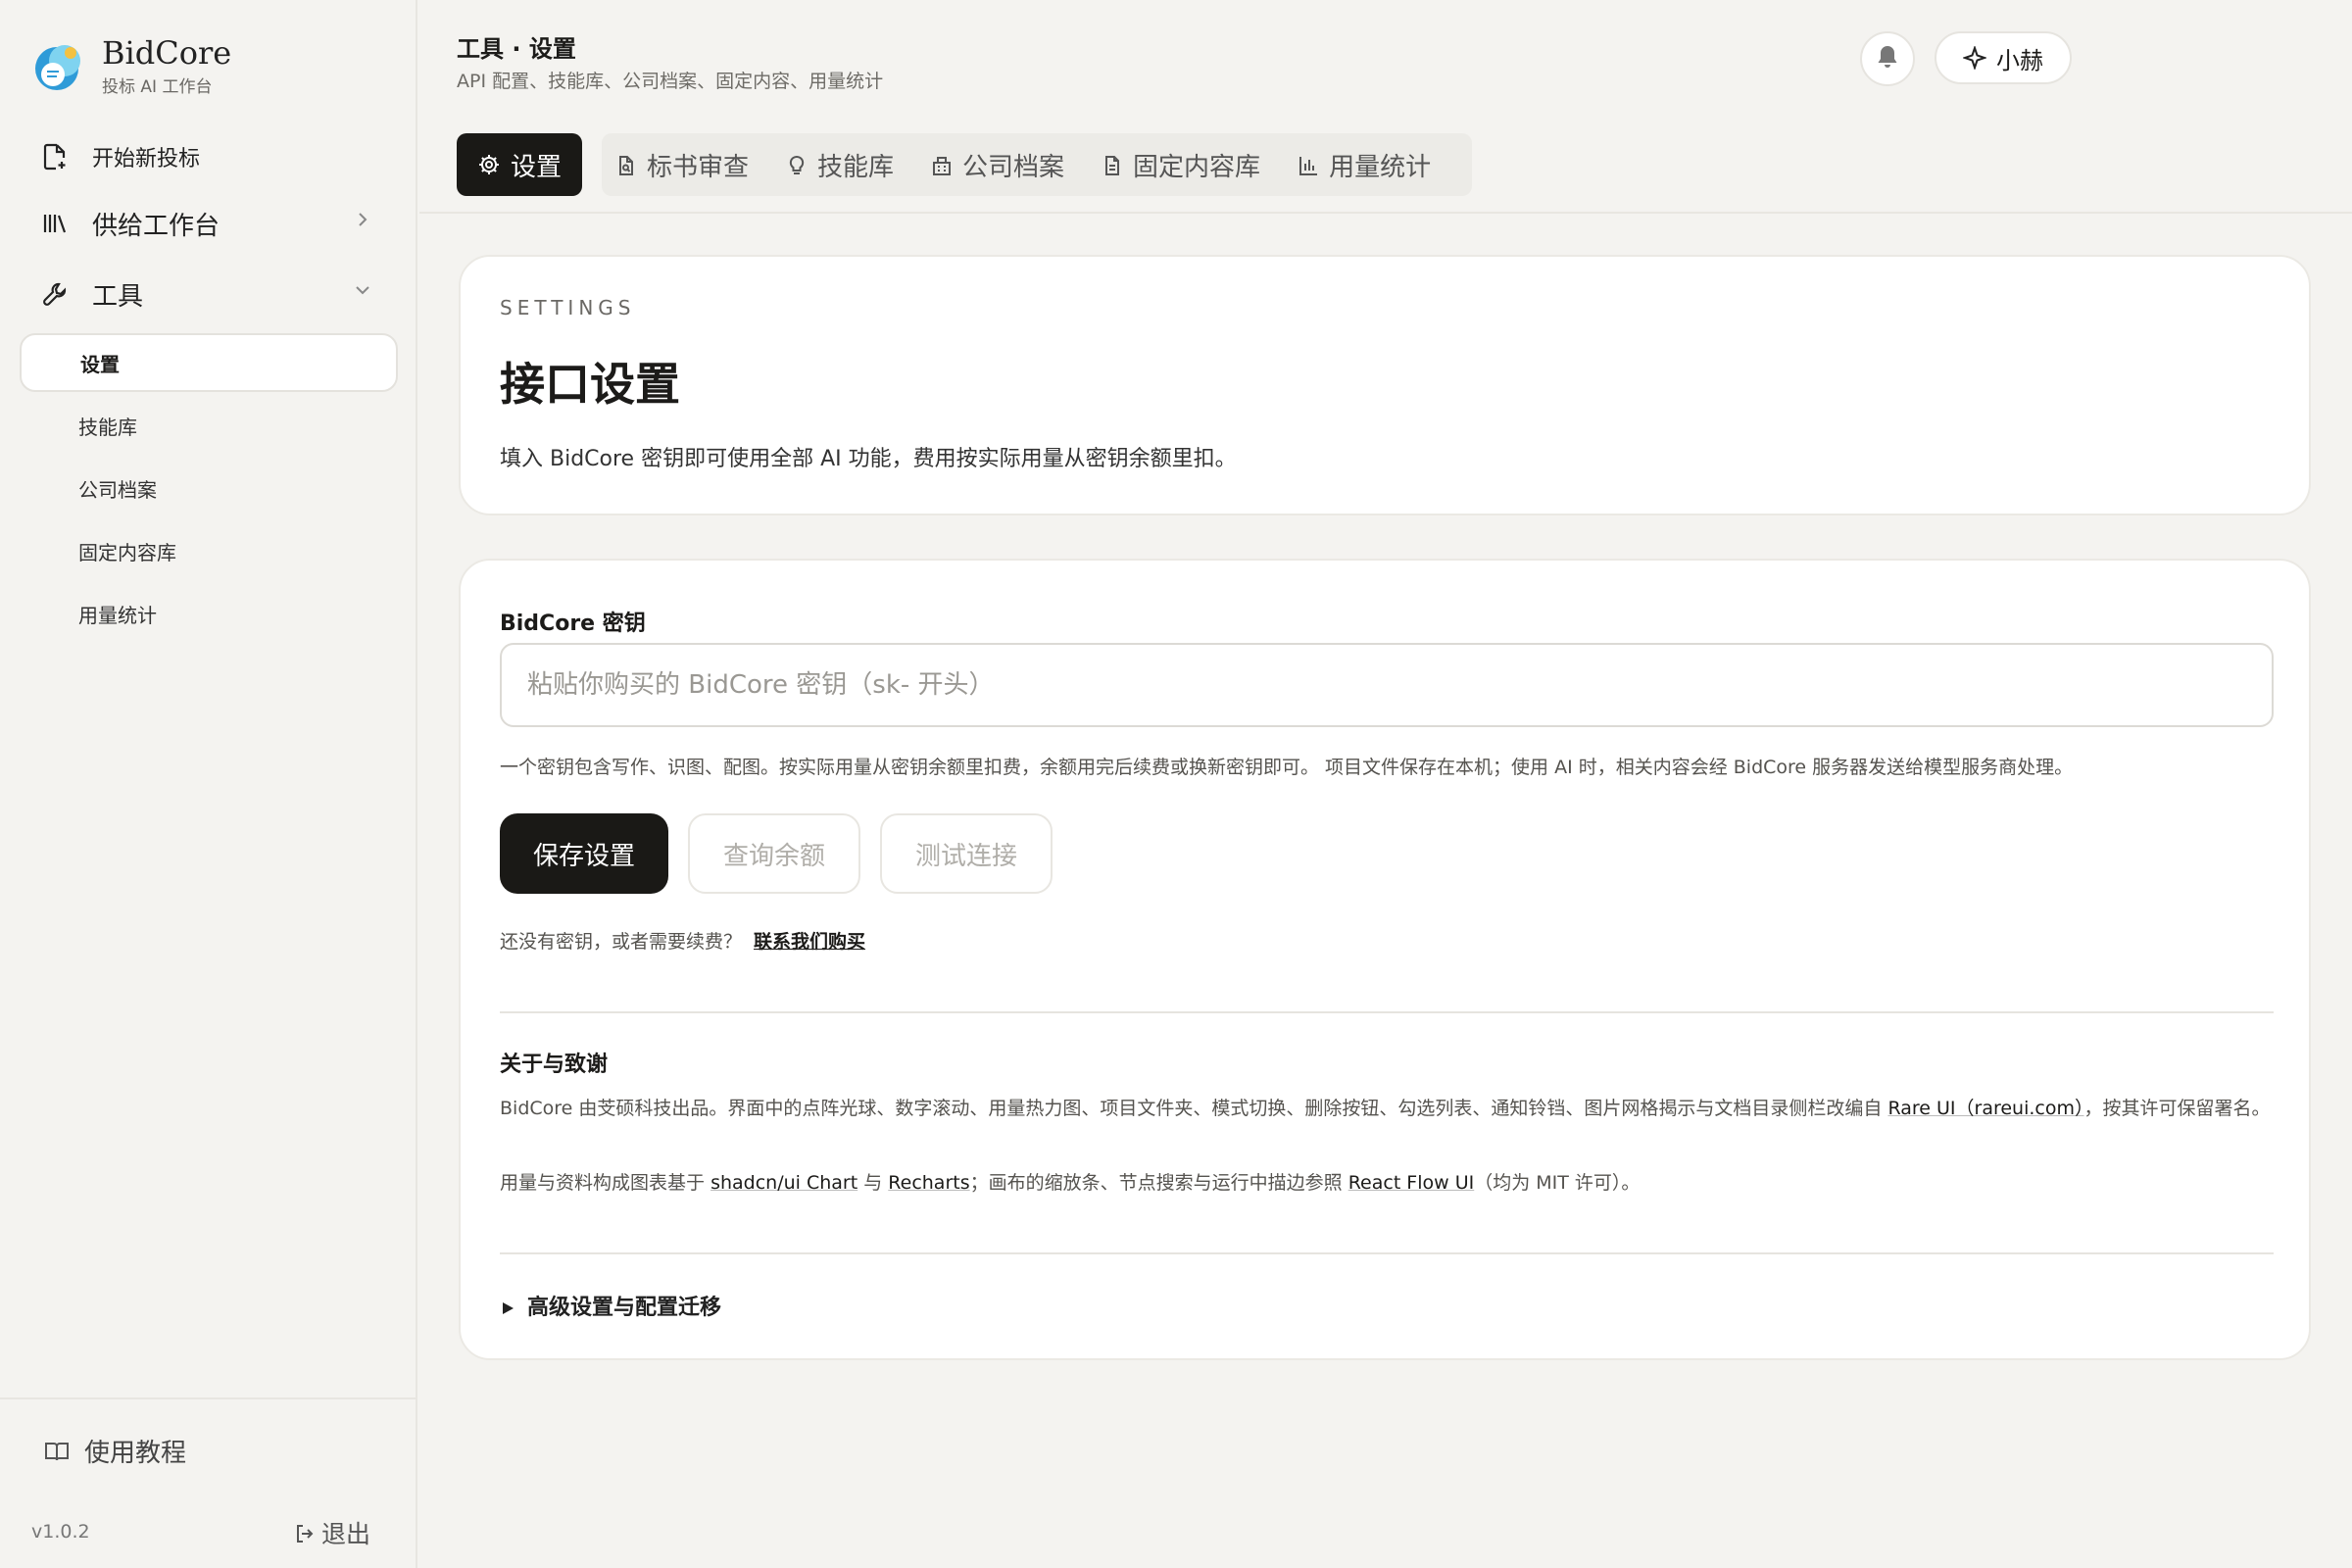  What do you see at coordinates (362, 290) in the screenshot?
I see `chevron-down-icon` at bounding box center [362, 290].